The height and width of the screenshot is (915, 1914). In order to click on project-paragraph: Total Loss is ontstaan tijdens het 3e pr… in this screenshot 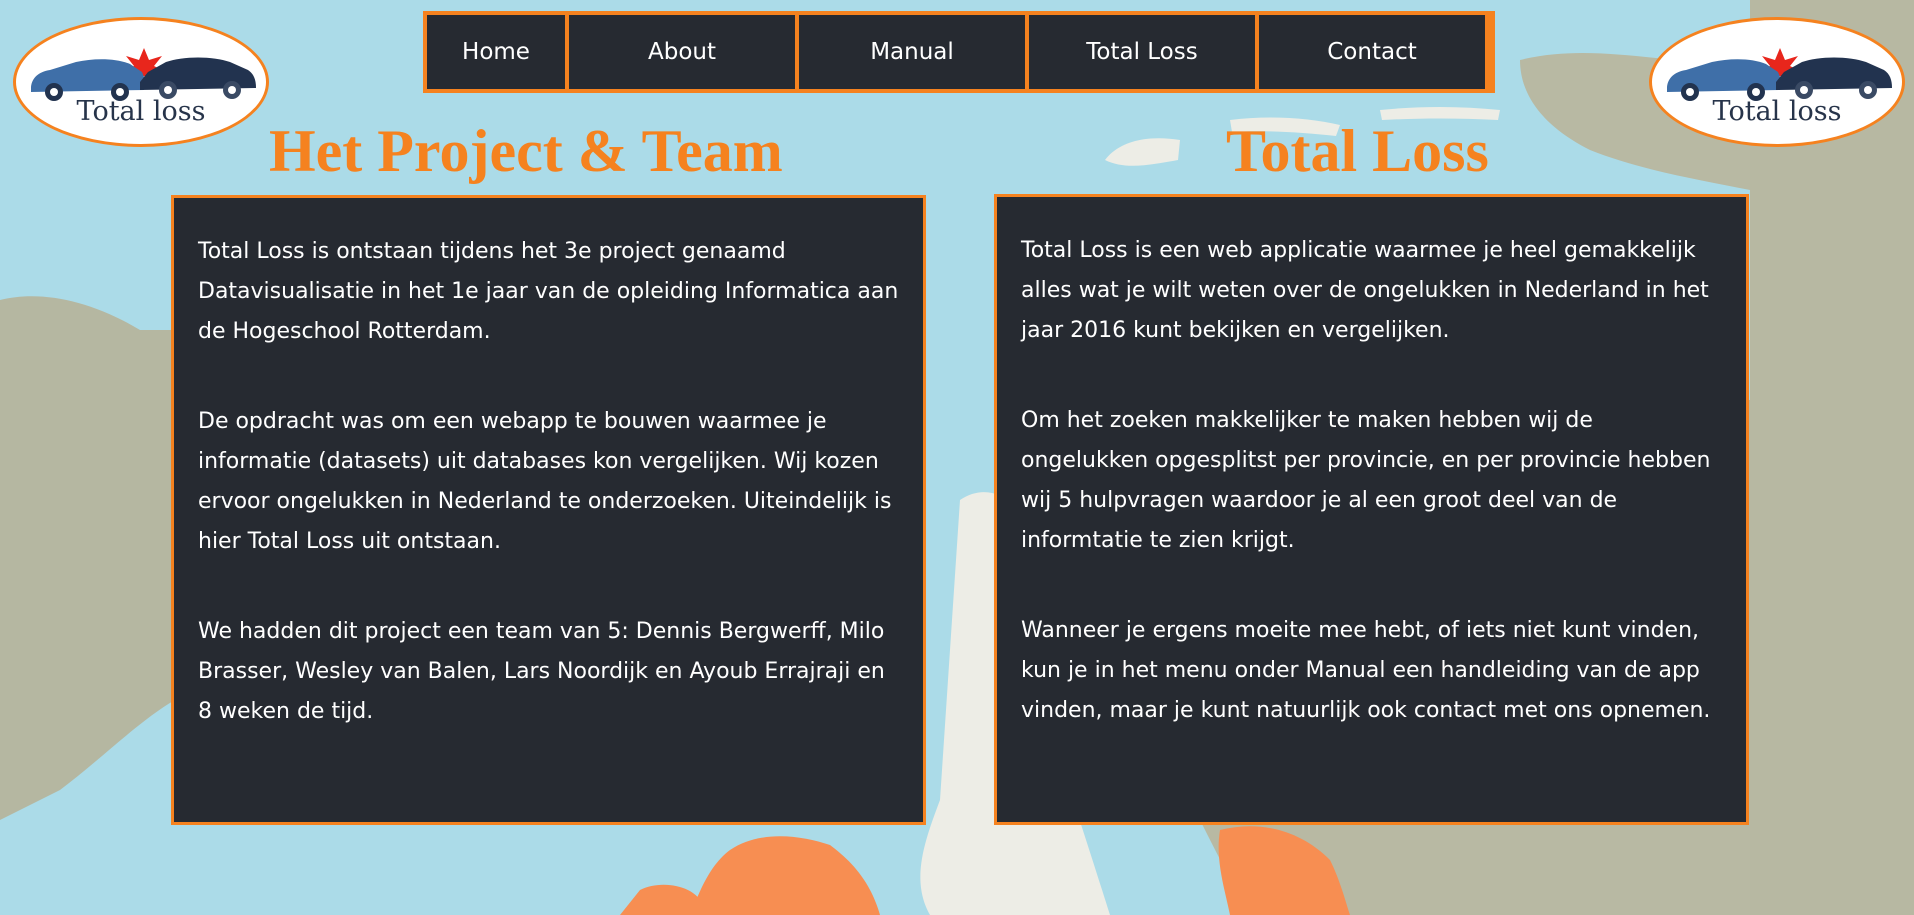, I will do `click(548, 291)`.